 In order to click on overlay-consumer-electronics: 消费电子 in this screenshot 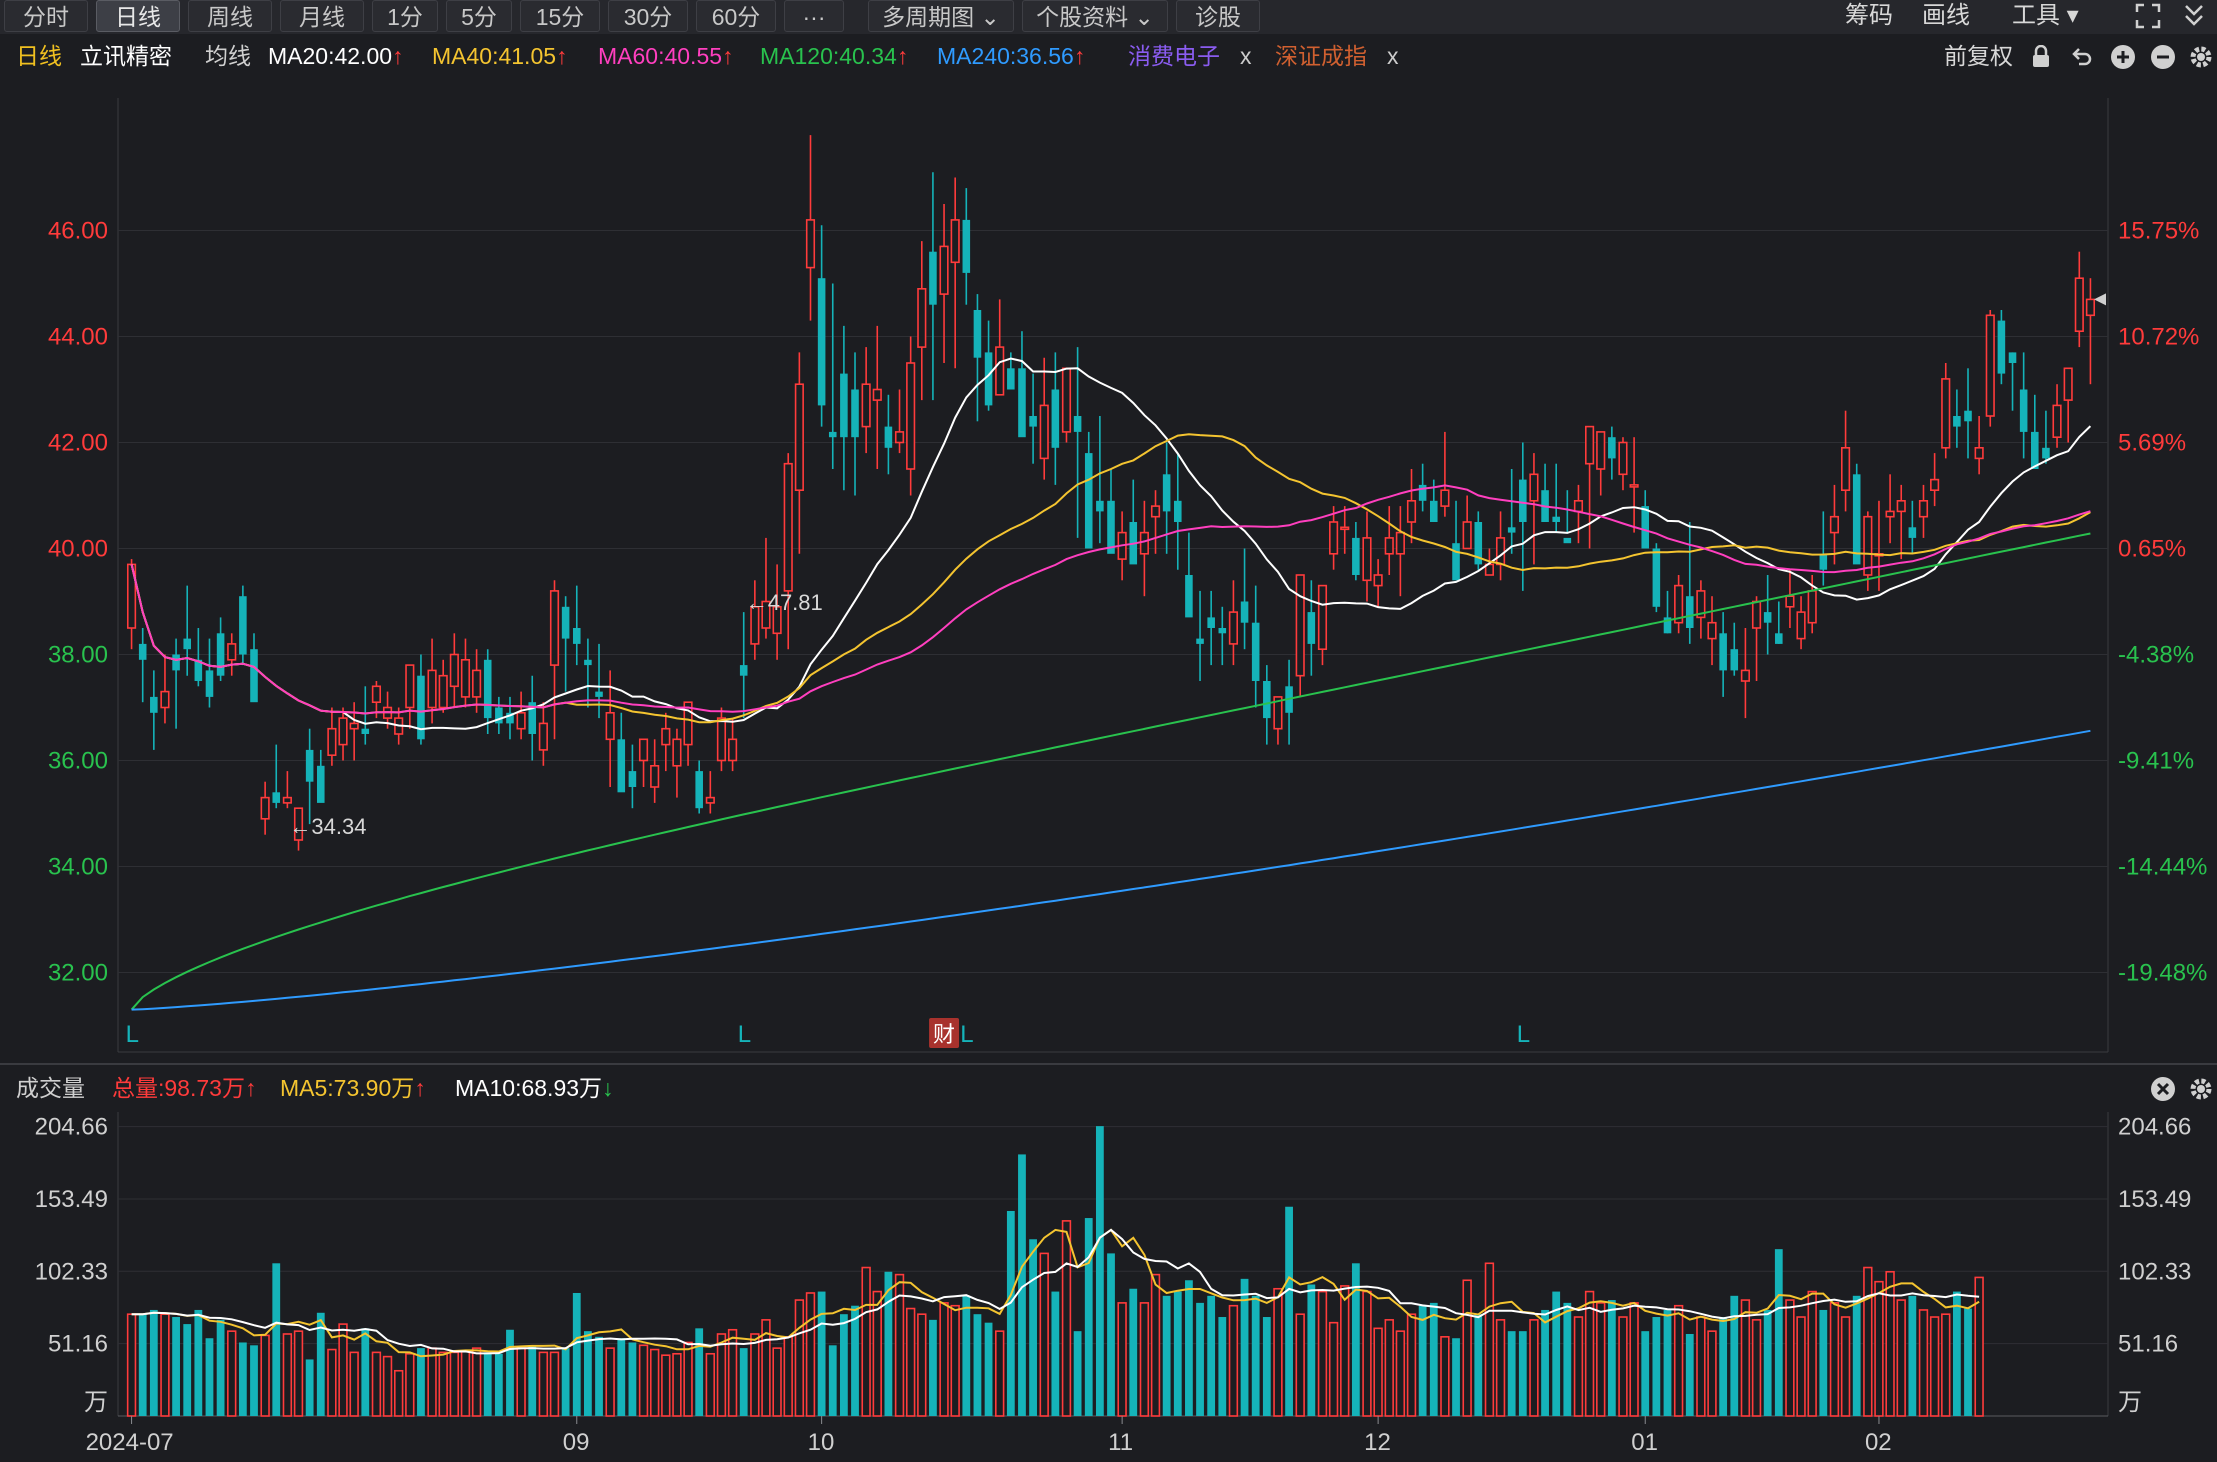, I will do `click(1174, 56)`.